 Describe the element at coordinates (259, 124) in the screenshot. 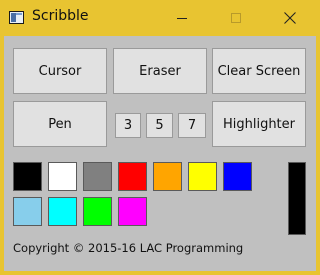

I see `highlighter-button: Highlighter` at that location.